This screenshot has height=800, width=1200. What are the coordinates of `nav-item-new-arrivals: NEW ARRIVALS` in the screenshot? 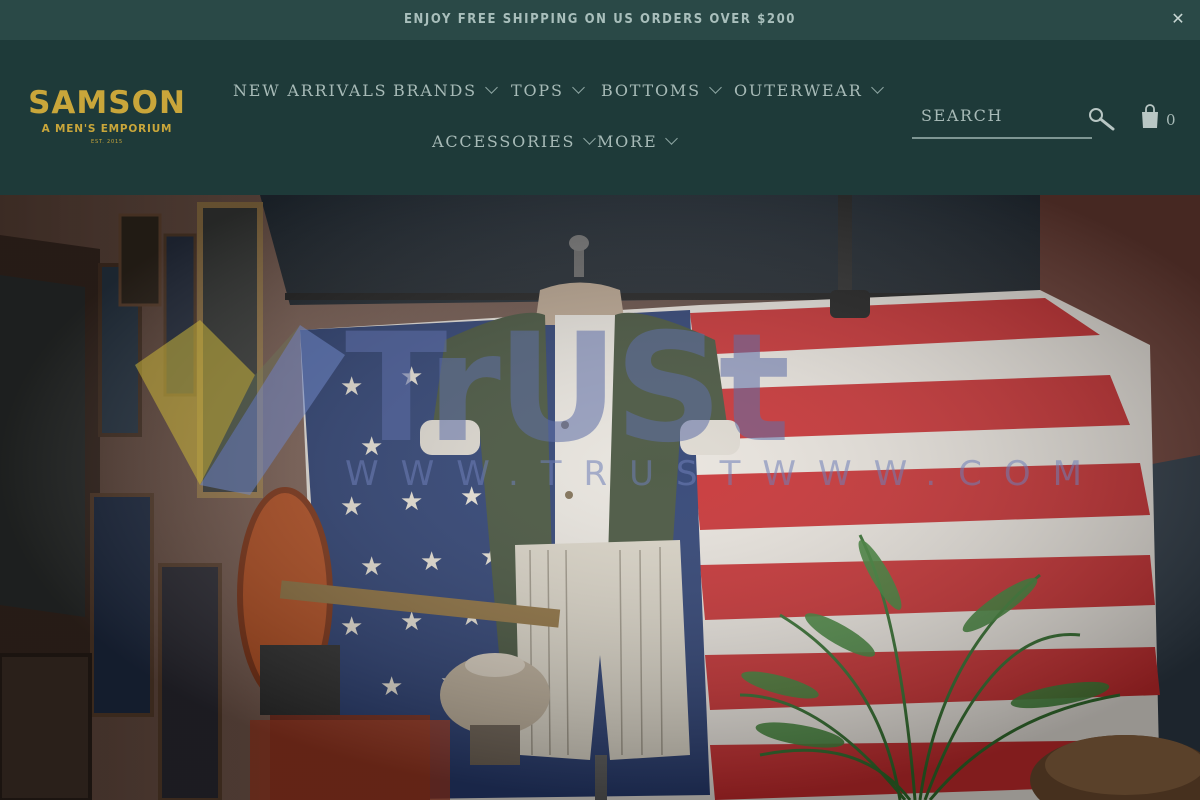 It's located at (310, 92).